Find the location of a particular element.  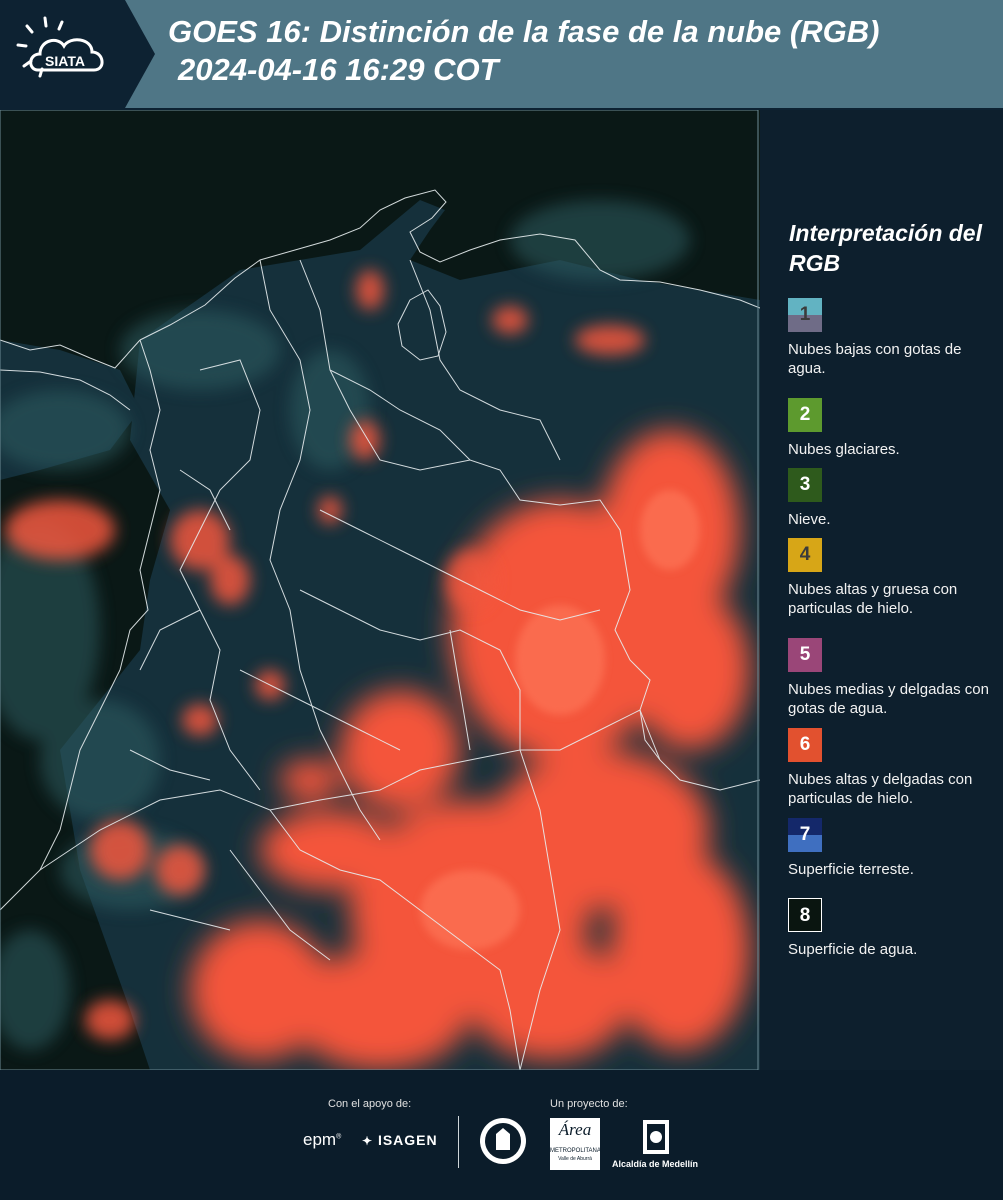

legend-swatch: 5 is located at coordinates (805, 655).